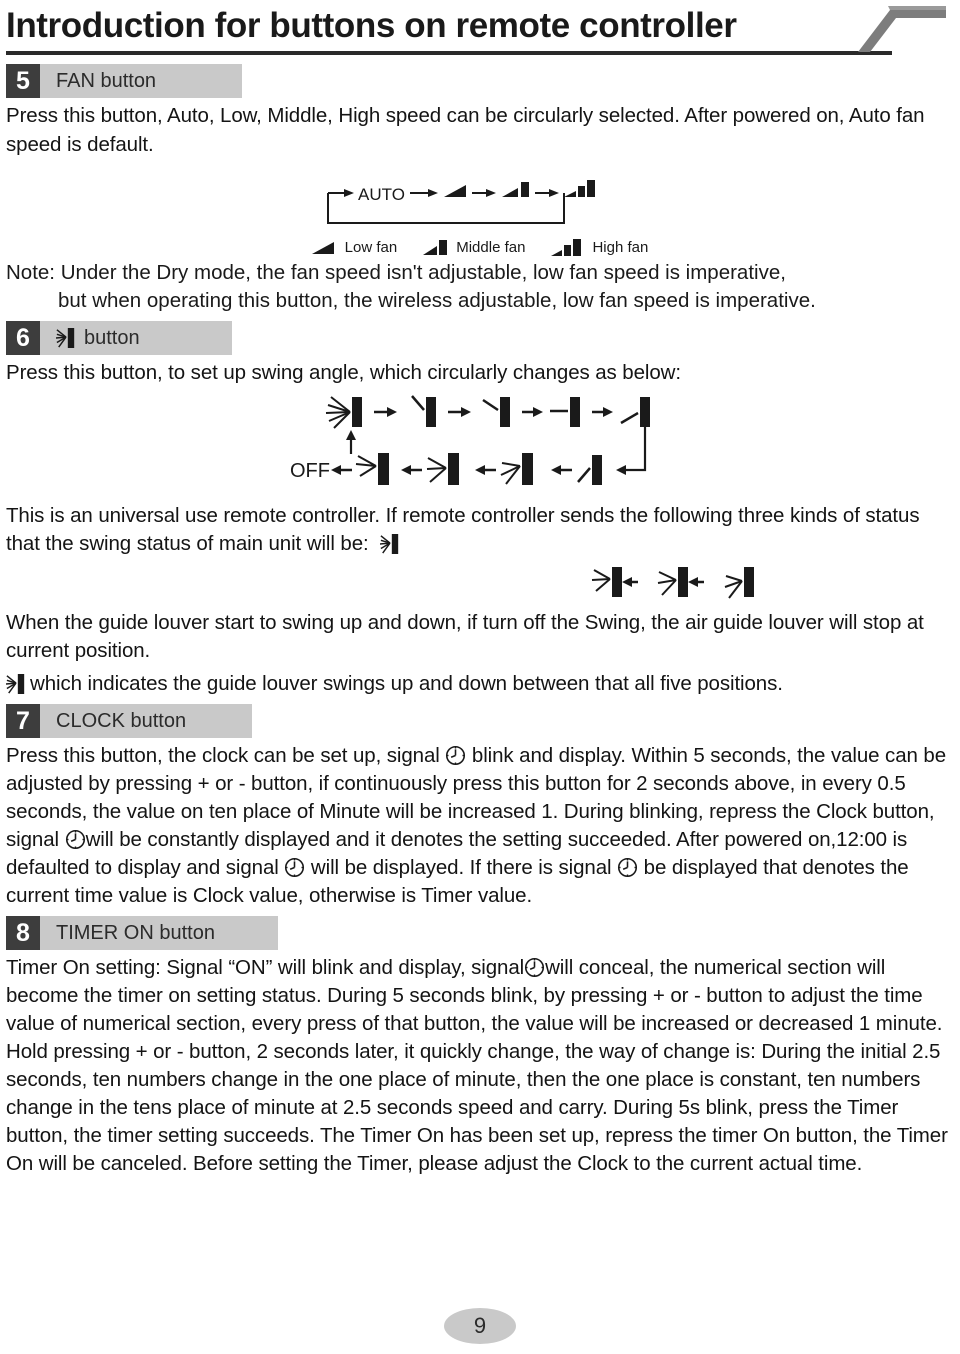  What do you see at coordinates (23, 721) in the screenshot?
I see `section-number-7: 7` at bounding box center [23, 721].